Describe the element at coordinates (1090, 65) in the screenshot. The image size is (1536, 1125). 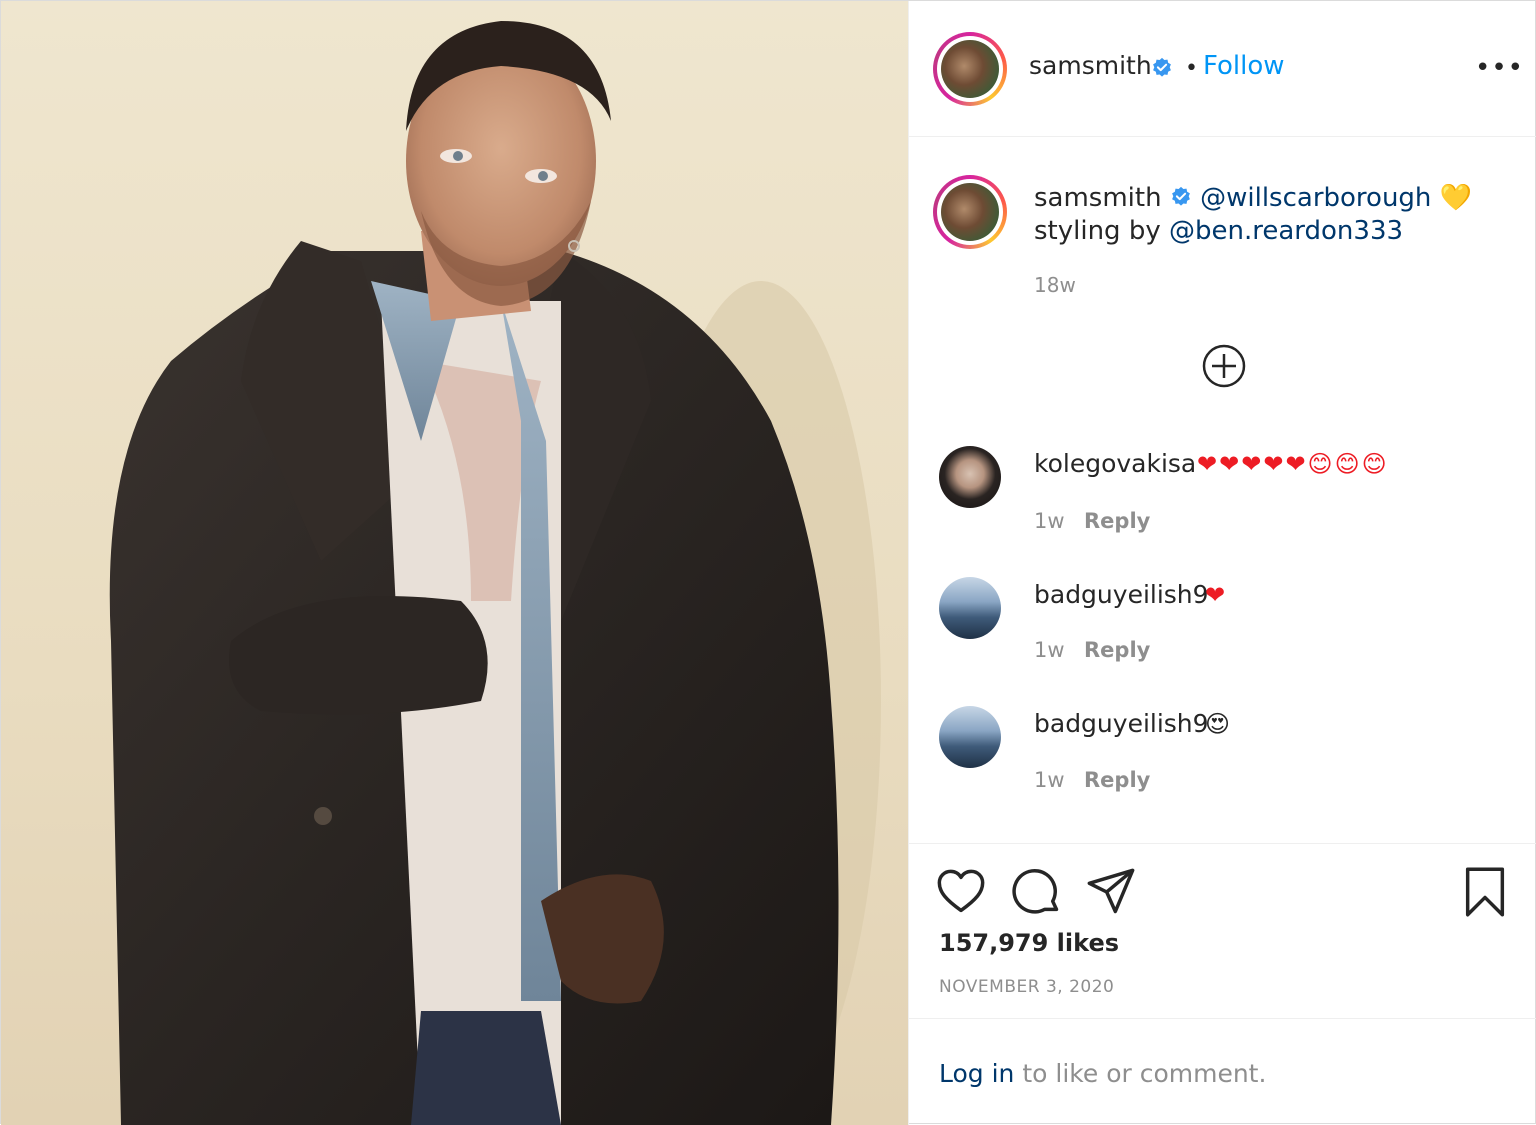
I see `author-username: samsmith` at that location.